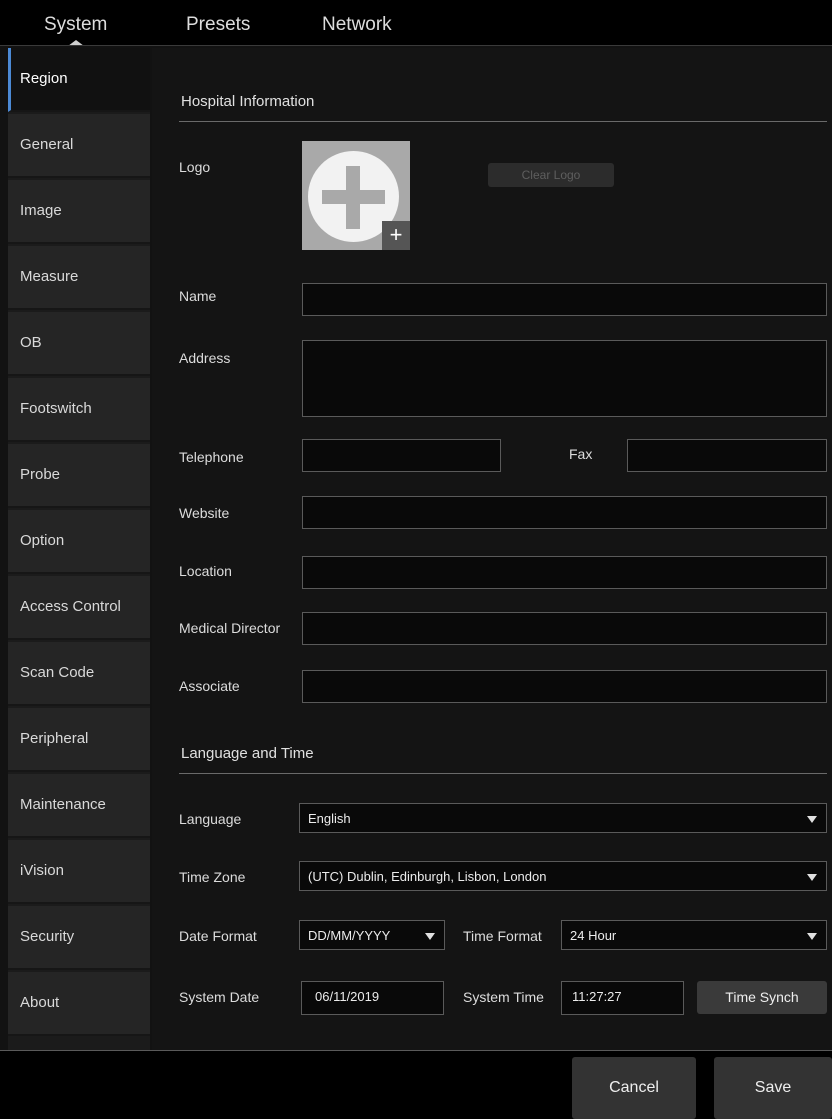 The image size is (832, 1119). Describe the element at coordinates (49, 276) in the screenshot. I see `sidebar-item-label: Measure` at that location.